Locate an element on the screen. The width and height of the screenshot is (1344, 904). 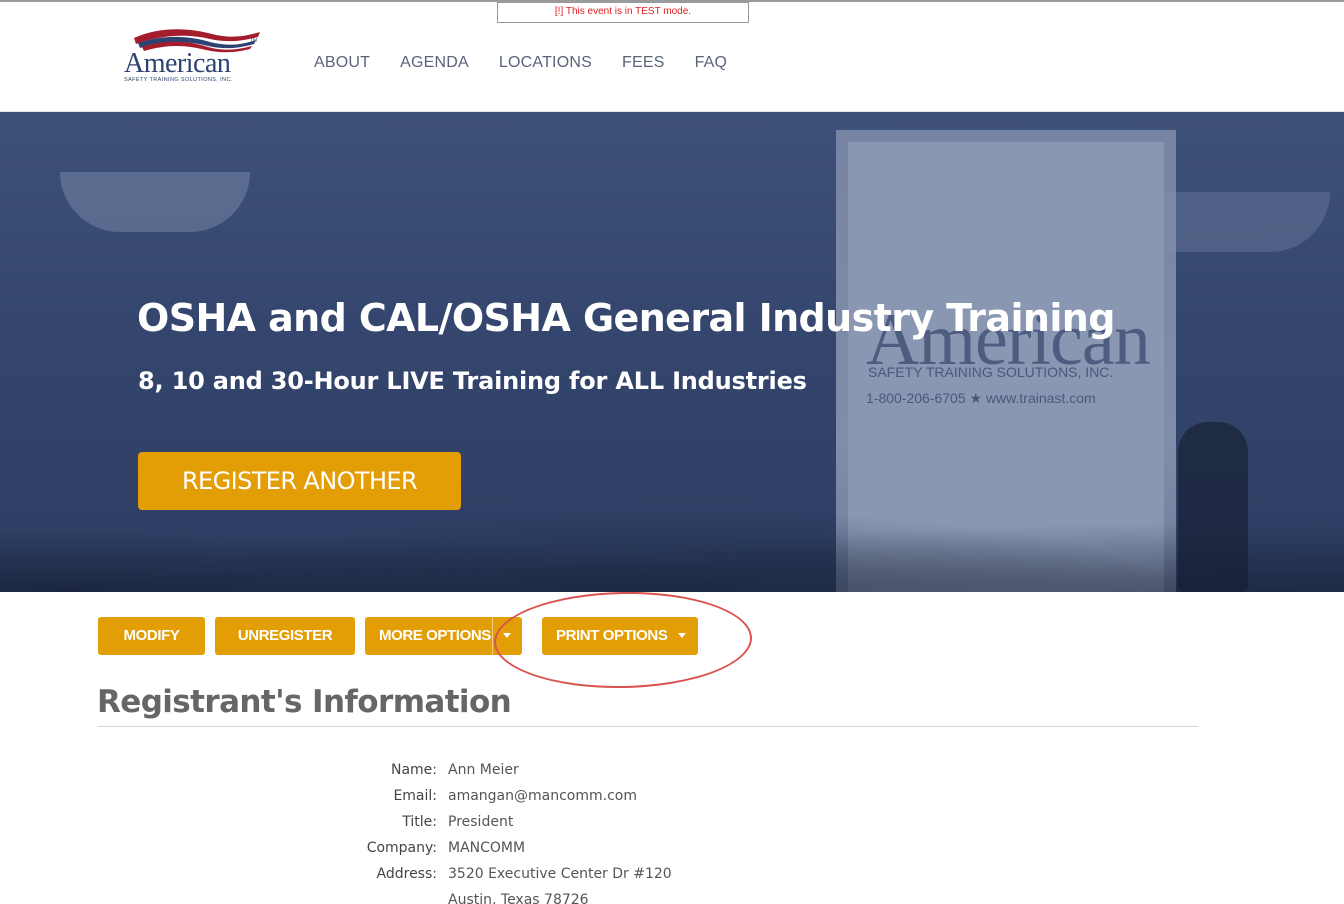
logo-wordmark: American is located at coordinates (177, 63).